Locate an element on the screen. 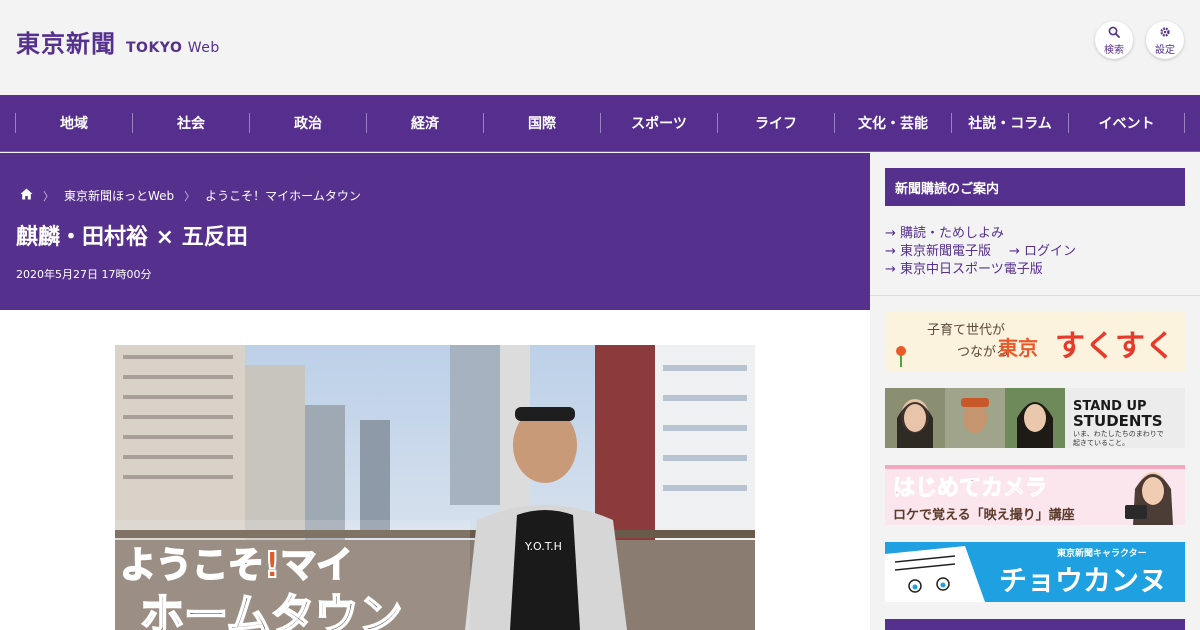 This screenshot has height=630, width=1200. search-button: 検索 is located at coordinates (1114, 40).